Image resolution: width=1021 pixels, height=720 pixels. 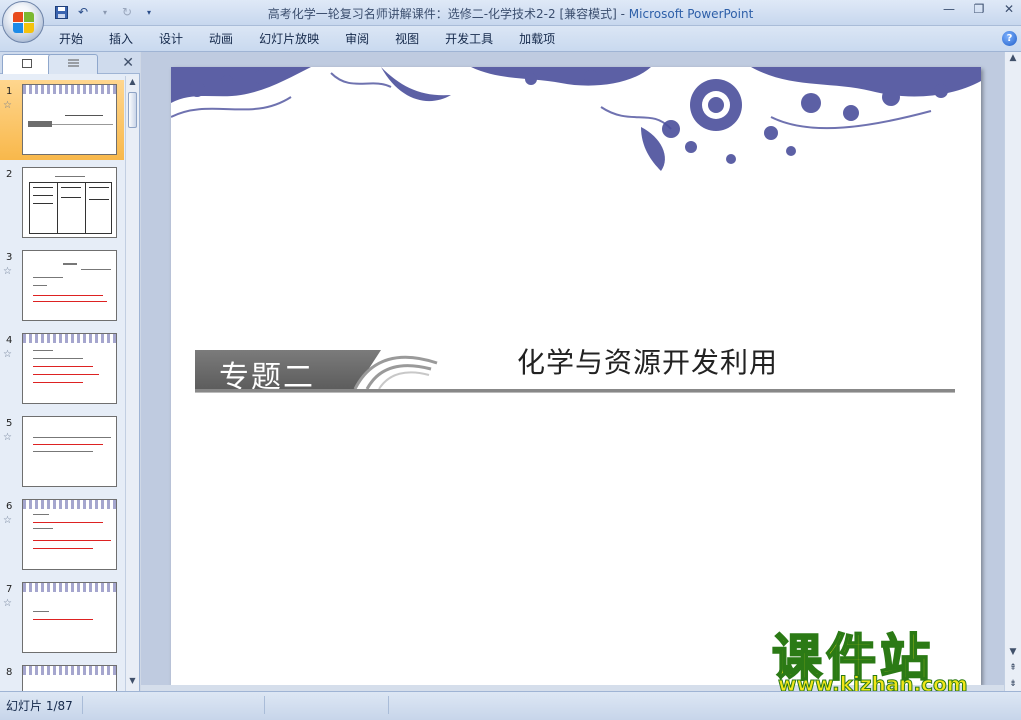 What do you see at coordinates (171, 40) in the screenshot?
I see `tab-design: 设计` at bounding box center [171, 40].